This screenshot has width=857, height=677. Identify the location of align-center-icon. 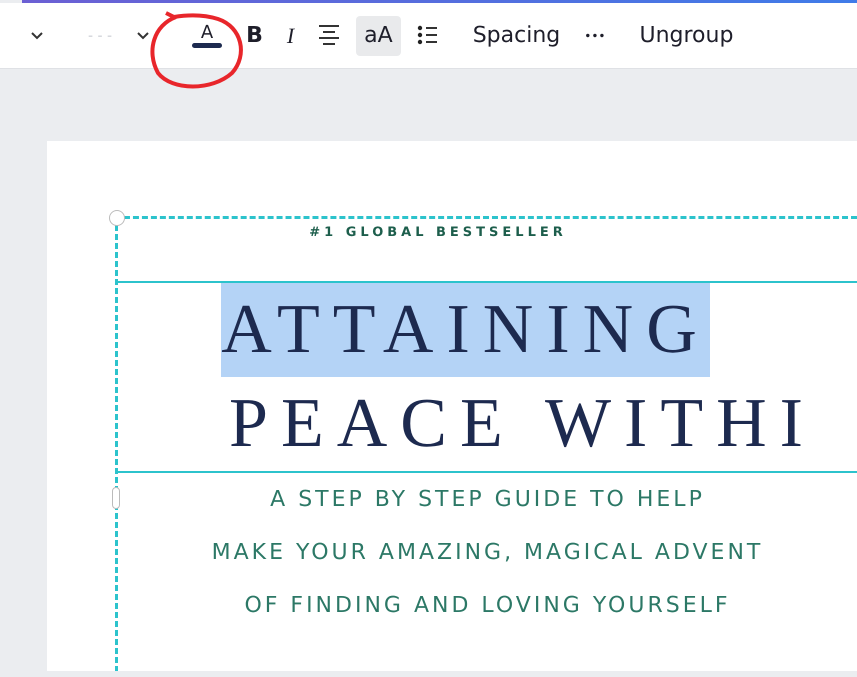
(329, 35).